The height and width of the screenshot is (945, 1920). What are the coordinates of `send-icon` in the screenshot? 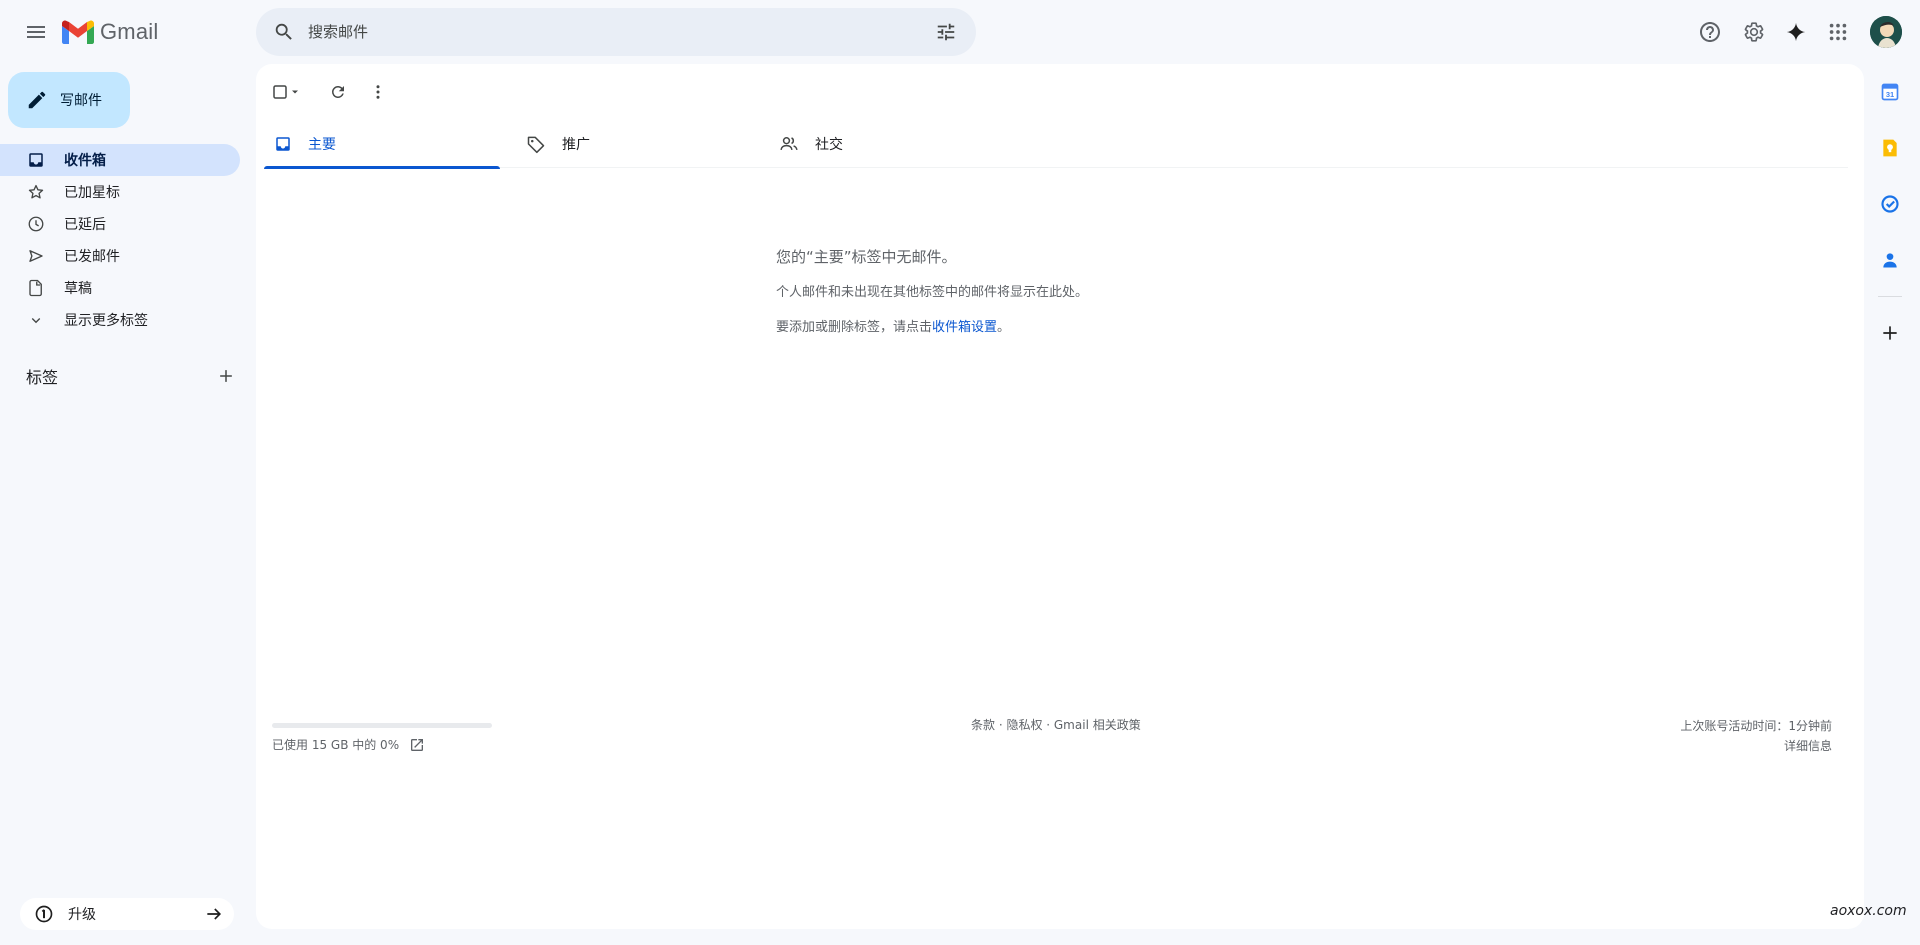 It's located at (36, 256).